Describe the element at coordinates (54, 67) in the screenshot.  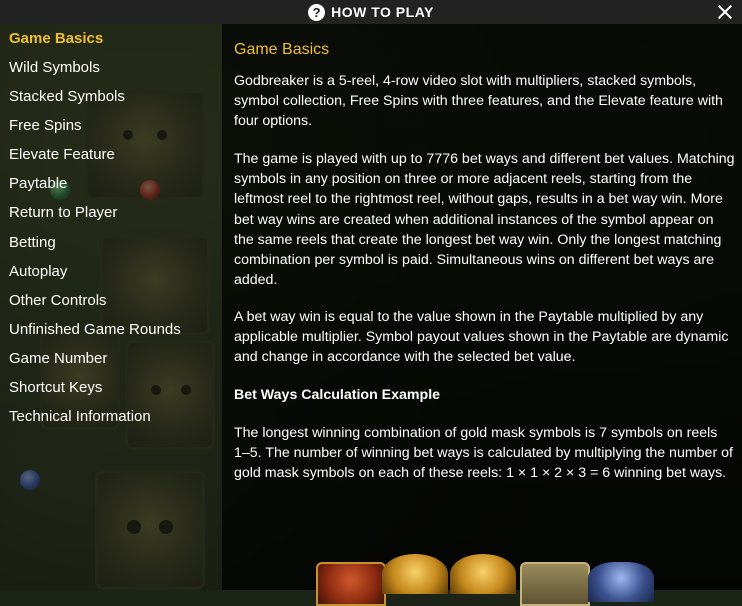
I see `sidebar-item-wild-symbols: Wild Symbols` at that location.